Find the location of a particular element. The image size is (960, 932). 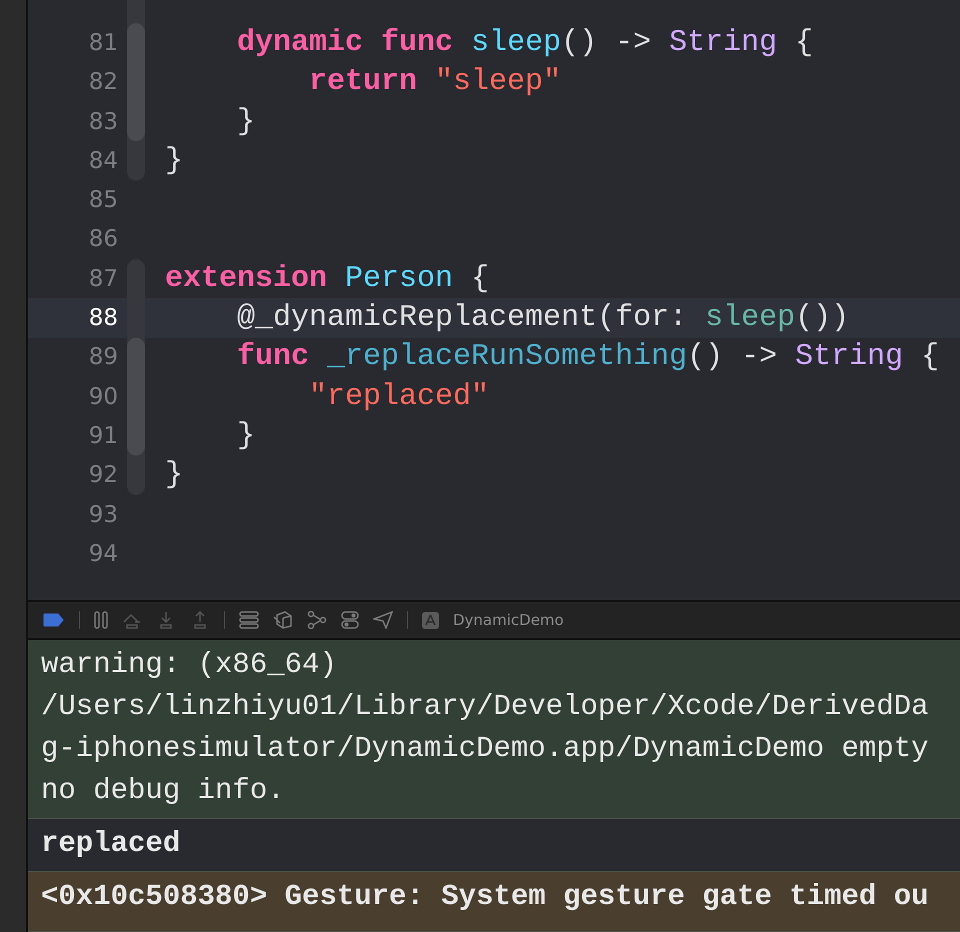

step-over-icon is located at coordinates (132, 620).